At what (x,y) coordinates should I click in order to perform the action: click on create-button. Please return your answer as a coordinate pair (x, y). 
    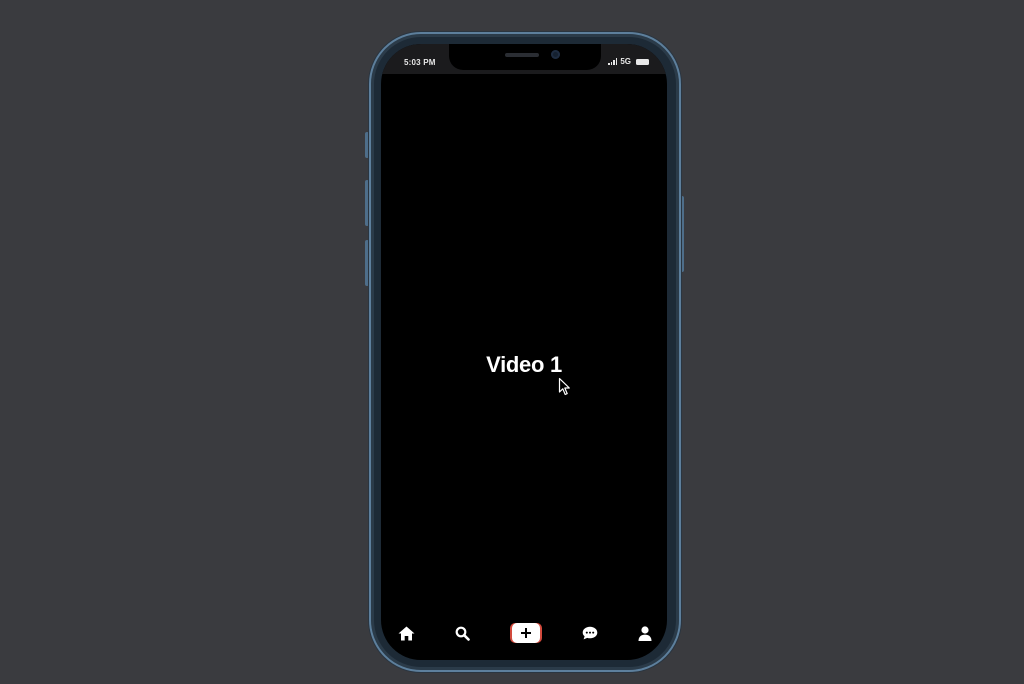
    Looking at the image, I should click on (526, 633).